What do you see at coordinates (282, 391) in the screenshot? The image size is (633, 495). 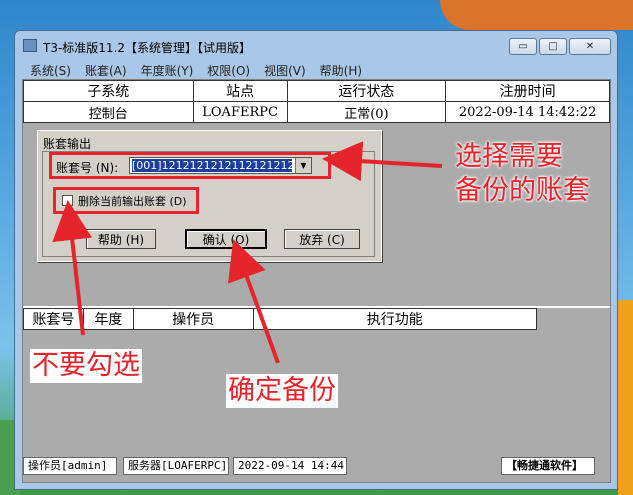 I see `annotation-confirm-backup: 确定备份` at bounding box center [282, 391].